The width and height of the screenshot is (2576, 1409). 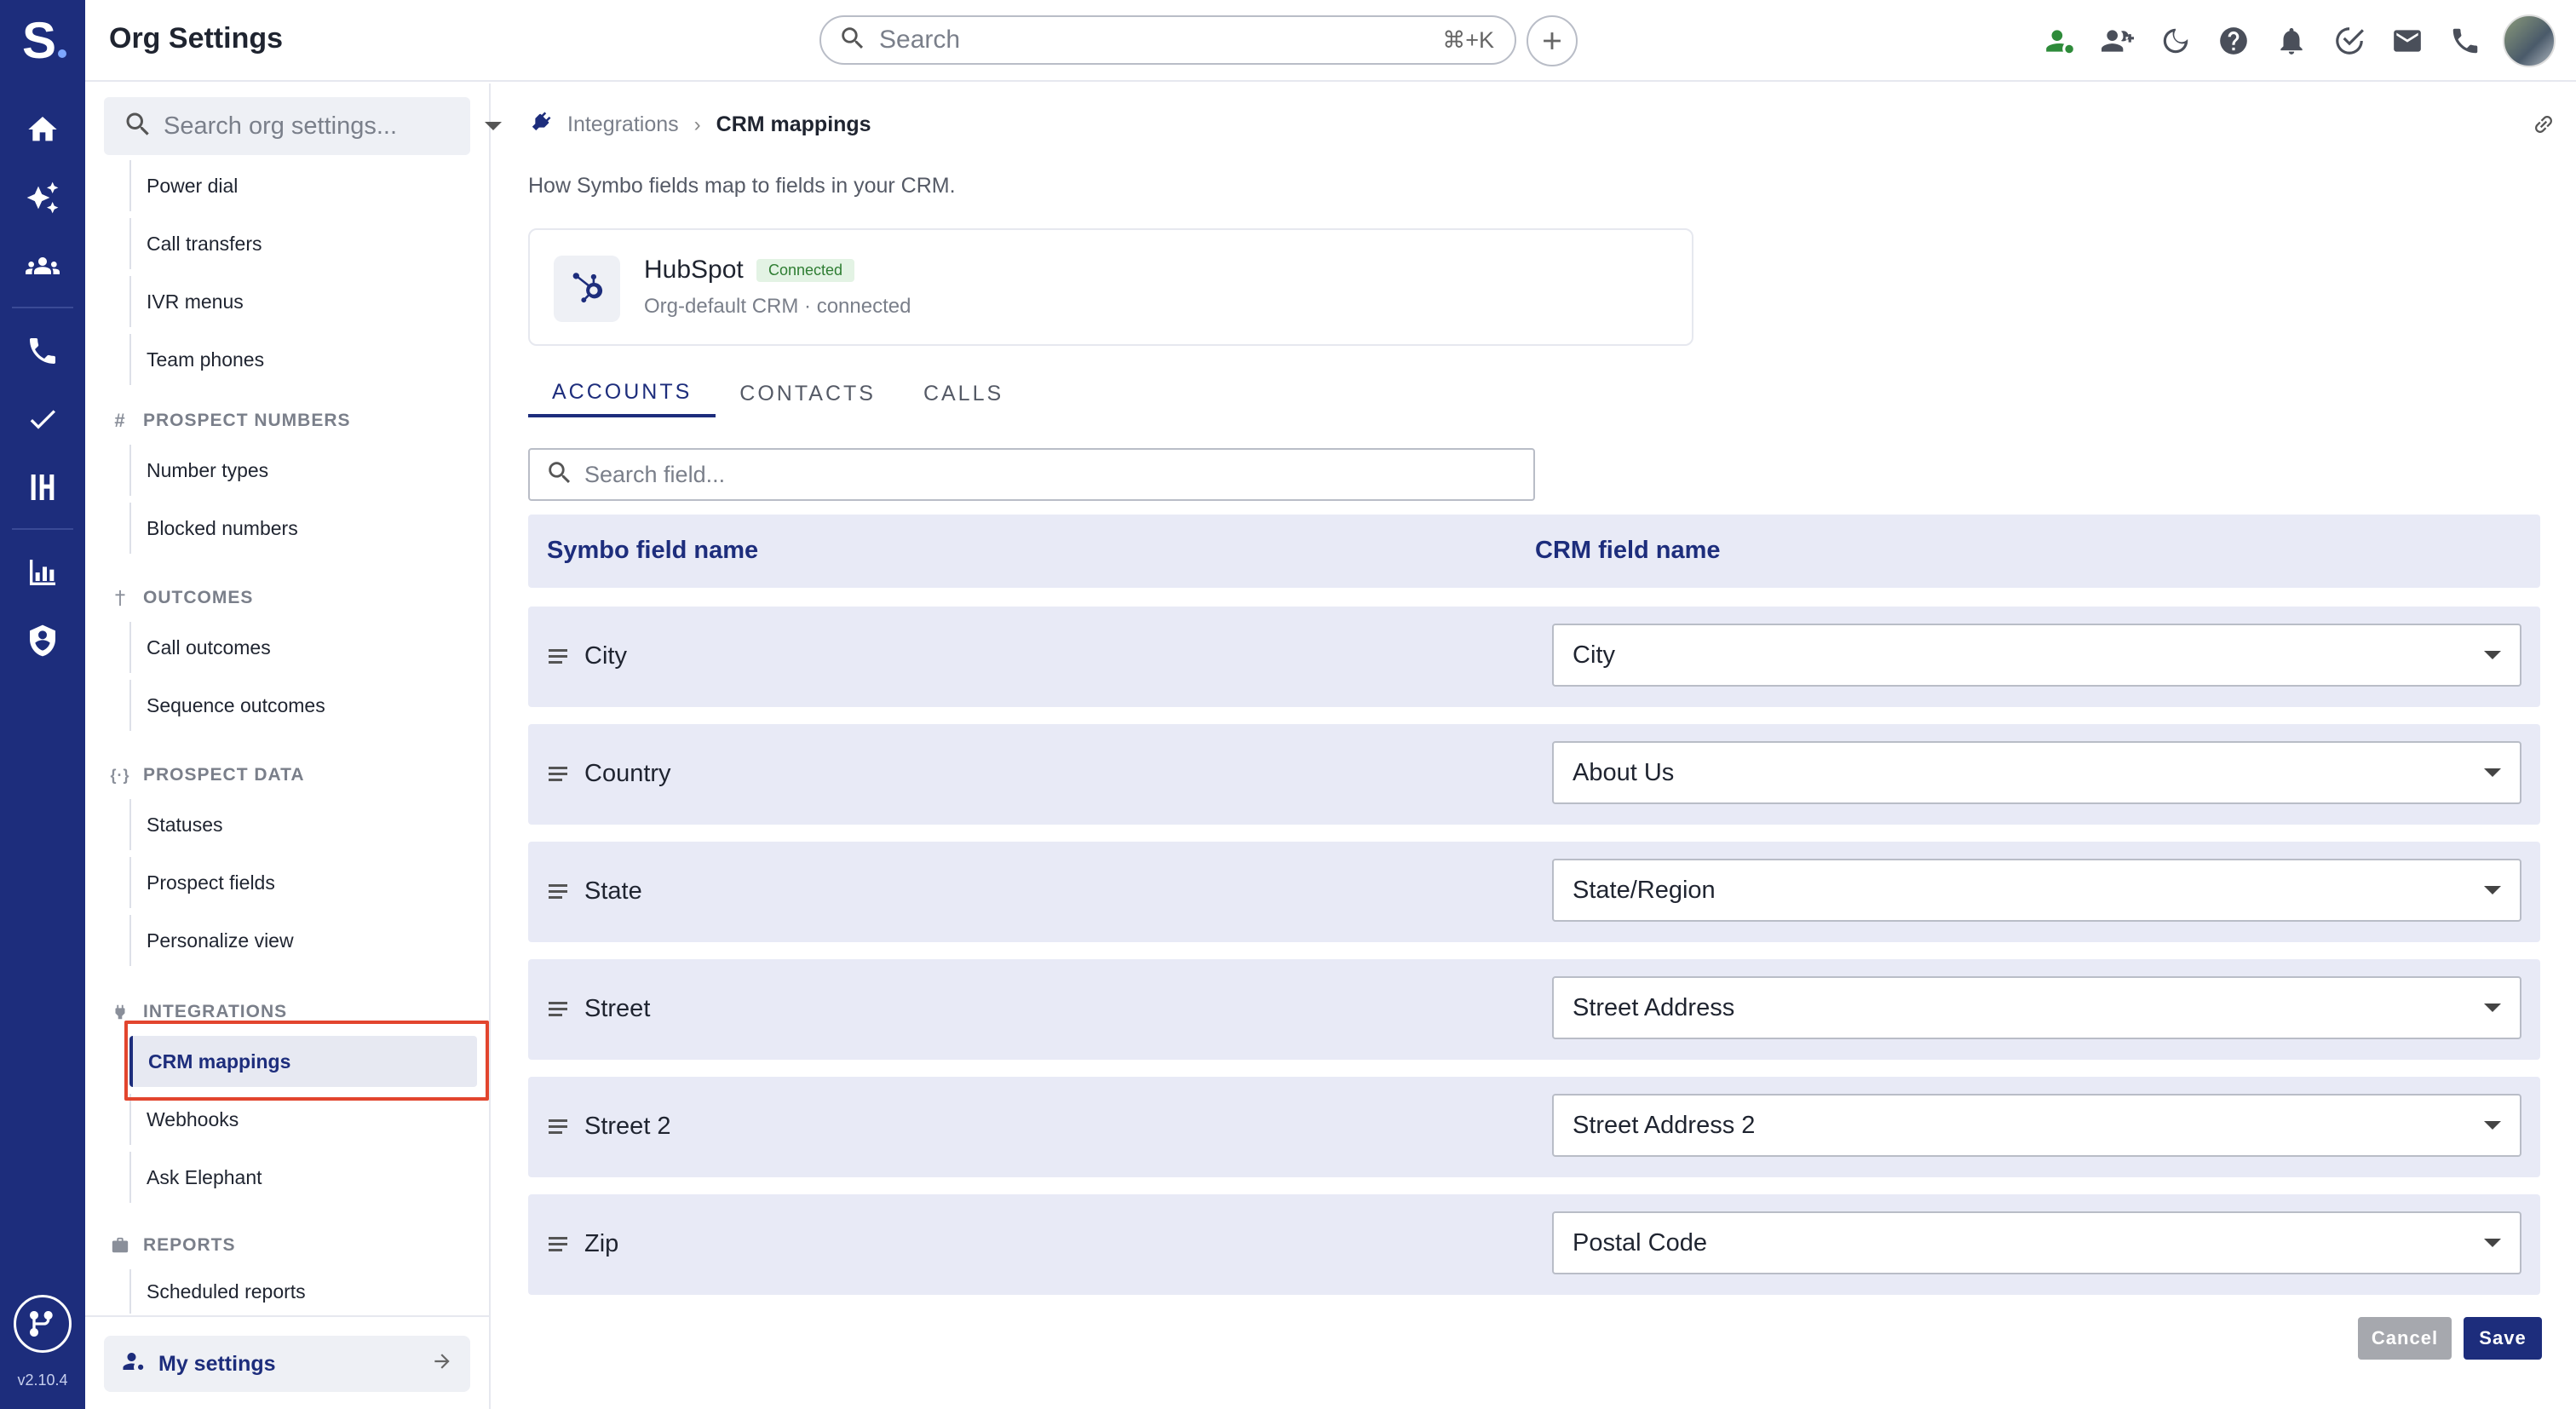 I want to click on field-search, so click(x=1032, y=474).